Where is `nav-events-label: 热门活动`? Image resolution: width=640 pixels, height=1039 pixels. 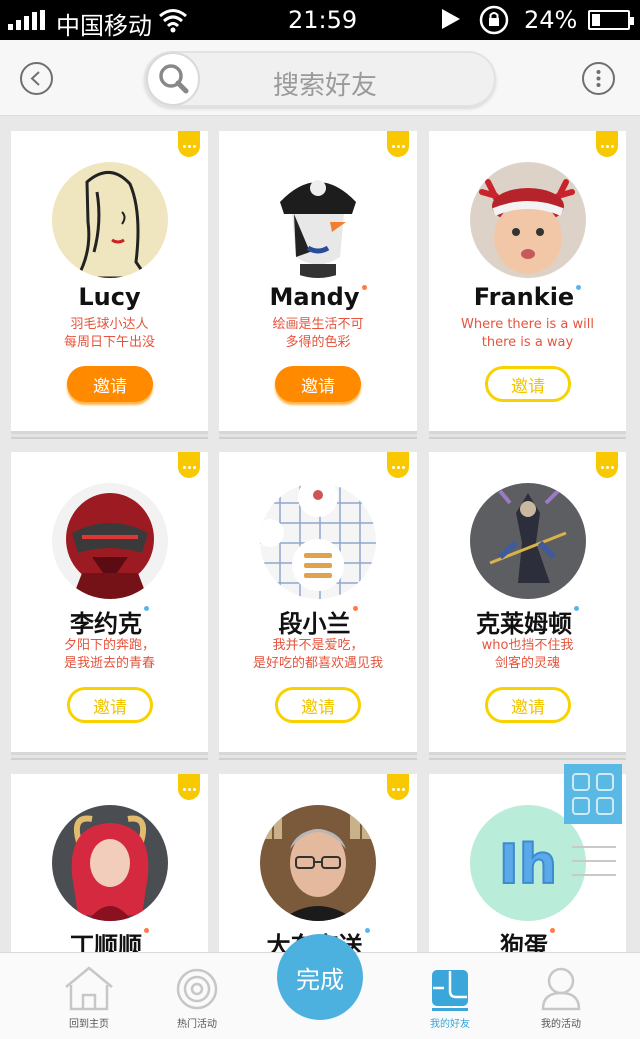 nav-events-label: 热门活动 is located at coordinates (197, 1024).